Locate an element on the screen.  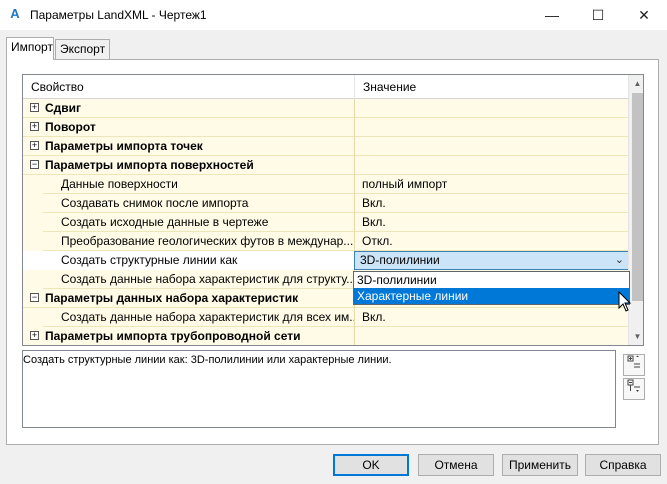
property-name: Параметры данных набора характеристик is located at coordinates (189, 298).